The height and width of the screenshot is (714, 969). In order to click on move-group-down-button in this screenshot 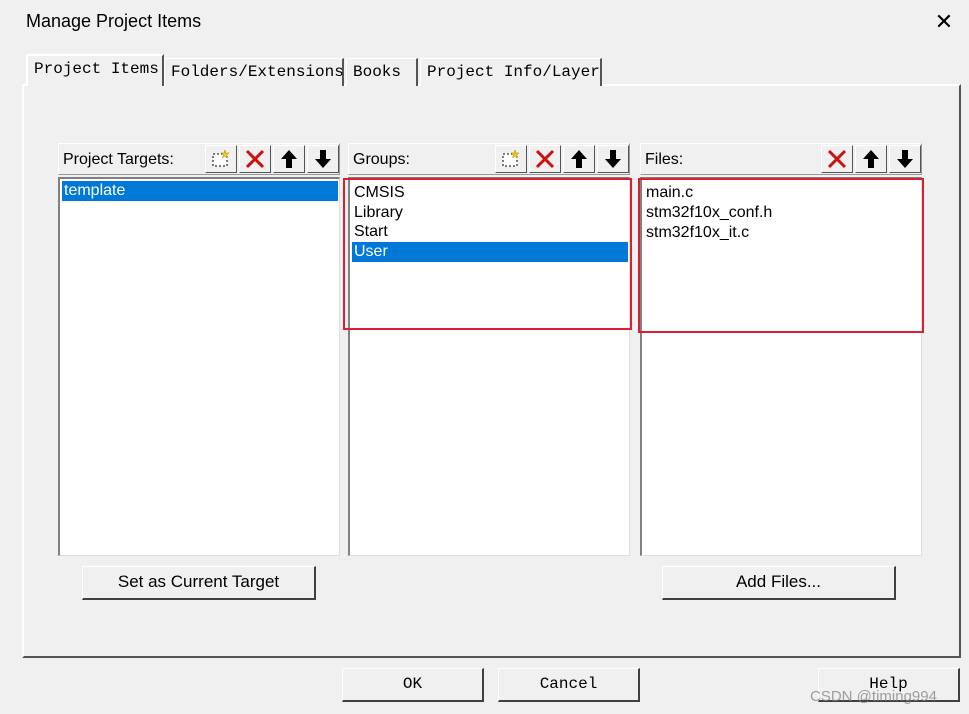, I will do `click(613, 159)`.